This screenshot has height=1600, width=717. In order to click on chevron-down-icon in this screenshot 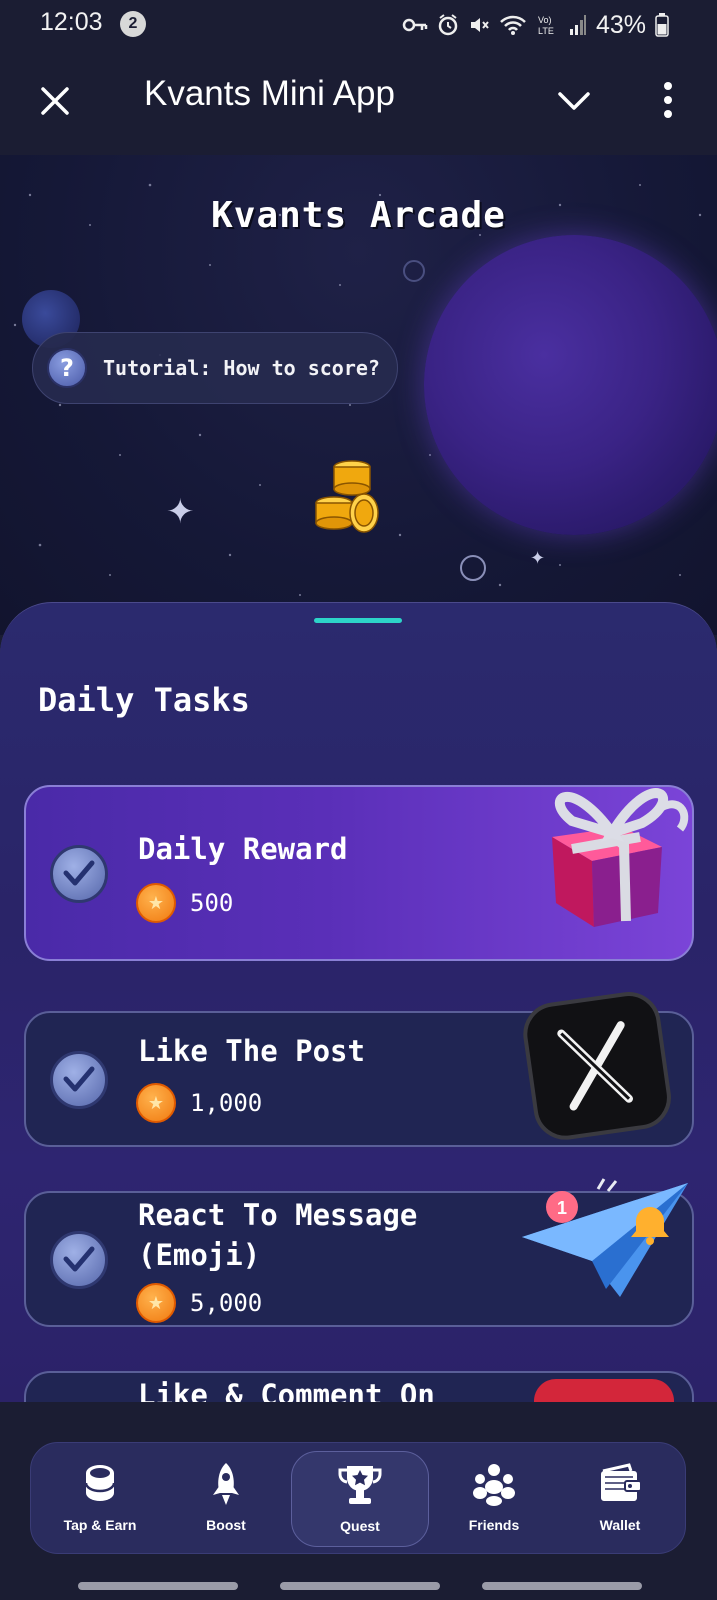, I will do `click(574, 101)`.